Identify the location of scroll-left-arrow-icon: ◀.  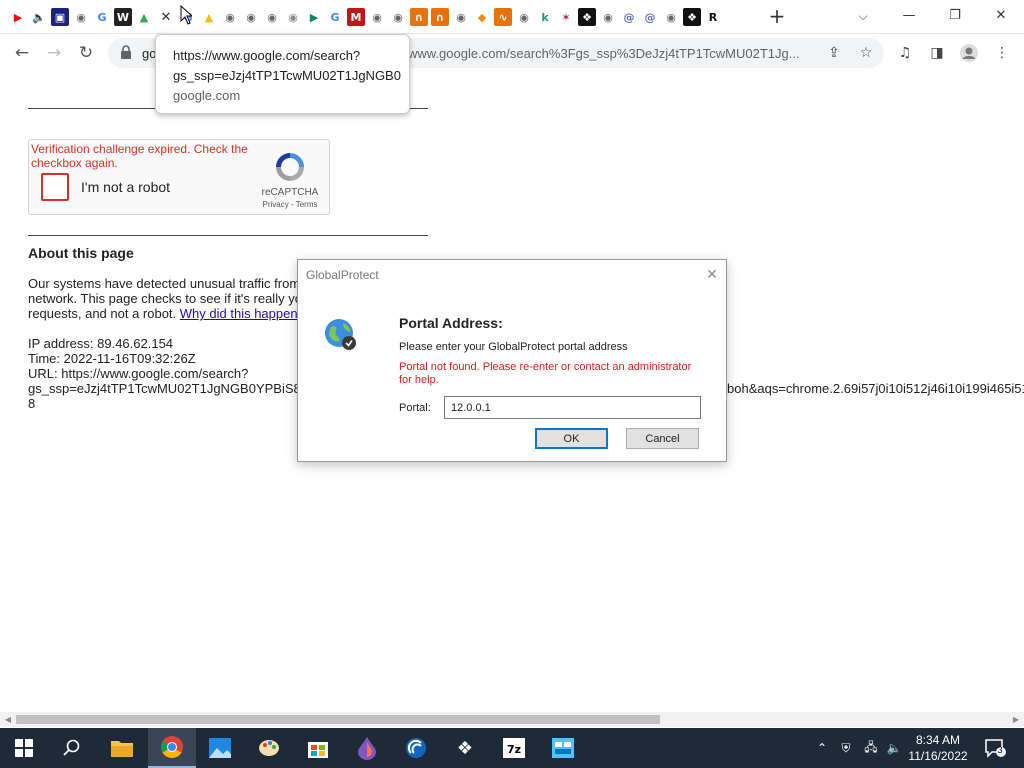
(8, 720).